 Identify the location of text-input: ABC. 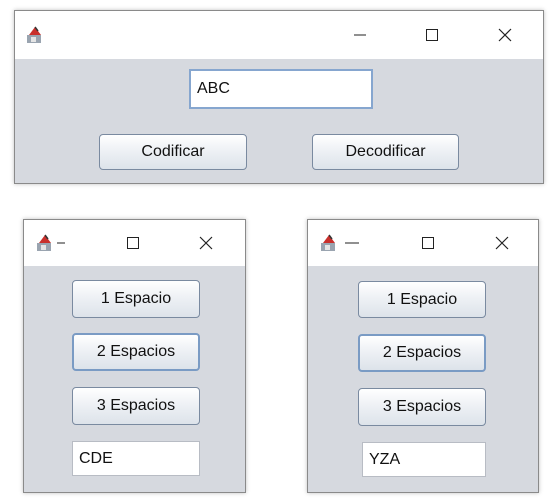
(281, 89).